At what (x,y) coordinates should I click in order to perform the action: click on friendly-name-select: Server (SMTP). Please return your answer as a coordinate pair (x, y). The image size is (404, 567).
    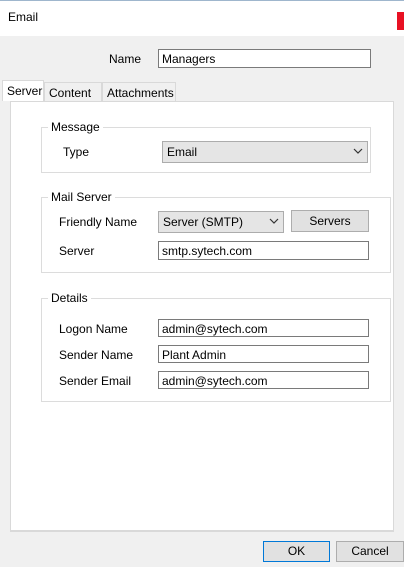
    Looking at the image, I should click on (221, 222).